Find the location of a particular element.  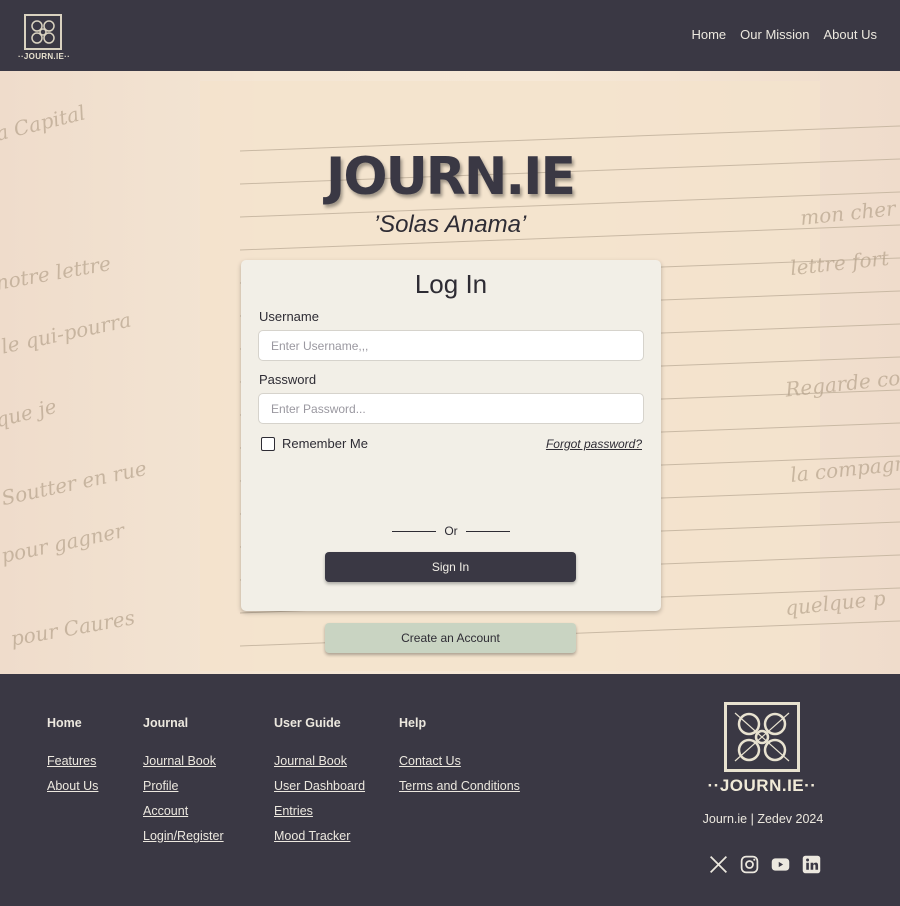

nav-about-us-link: About Us is located at coordinates (850, 34).